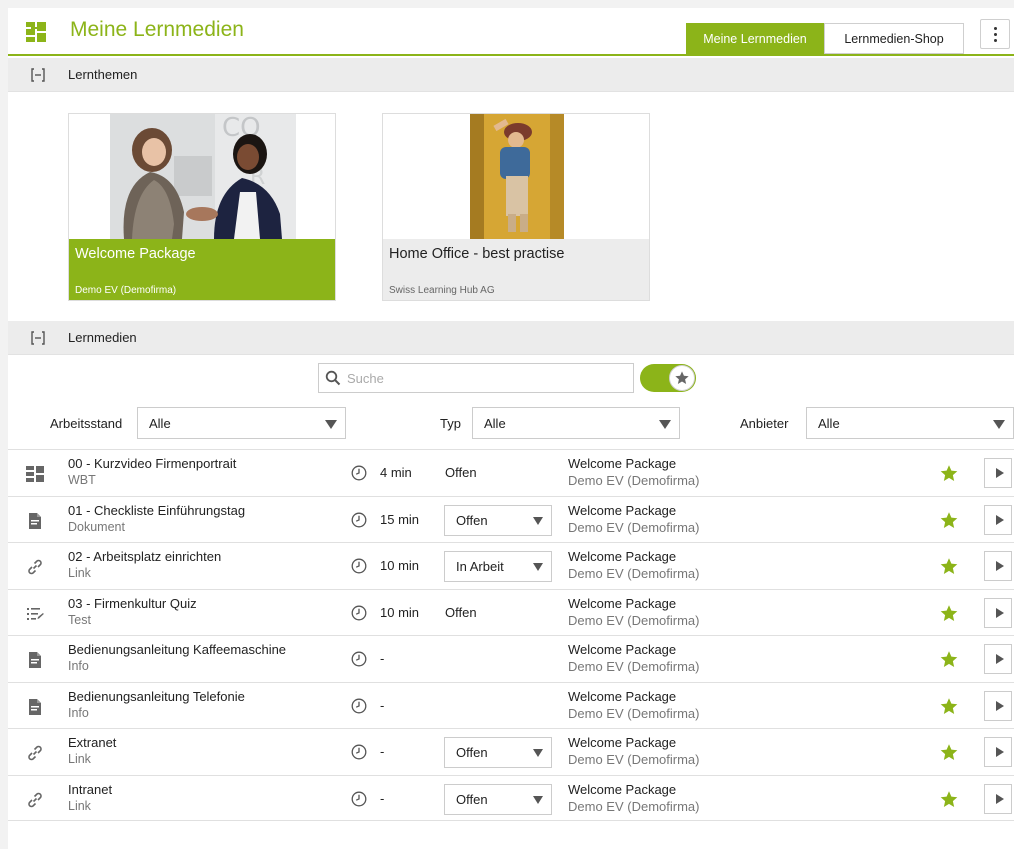 Image resolution: width=1014 pixels, height=849 pixels. Describe the element at coordinates (241, 423) in the screenshot. I see `progress-filter-select: Alle` at that location.